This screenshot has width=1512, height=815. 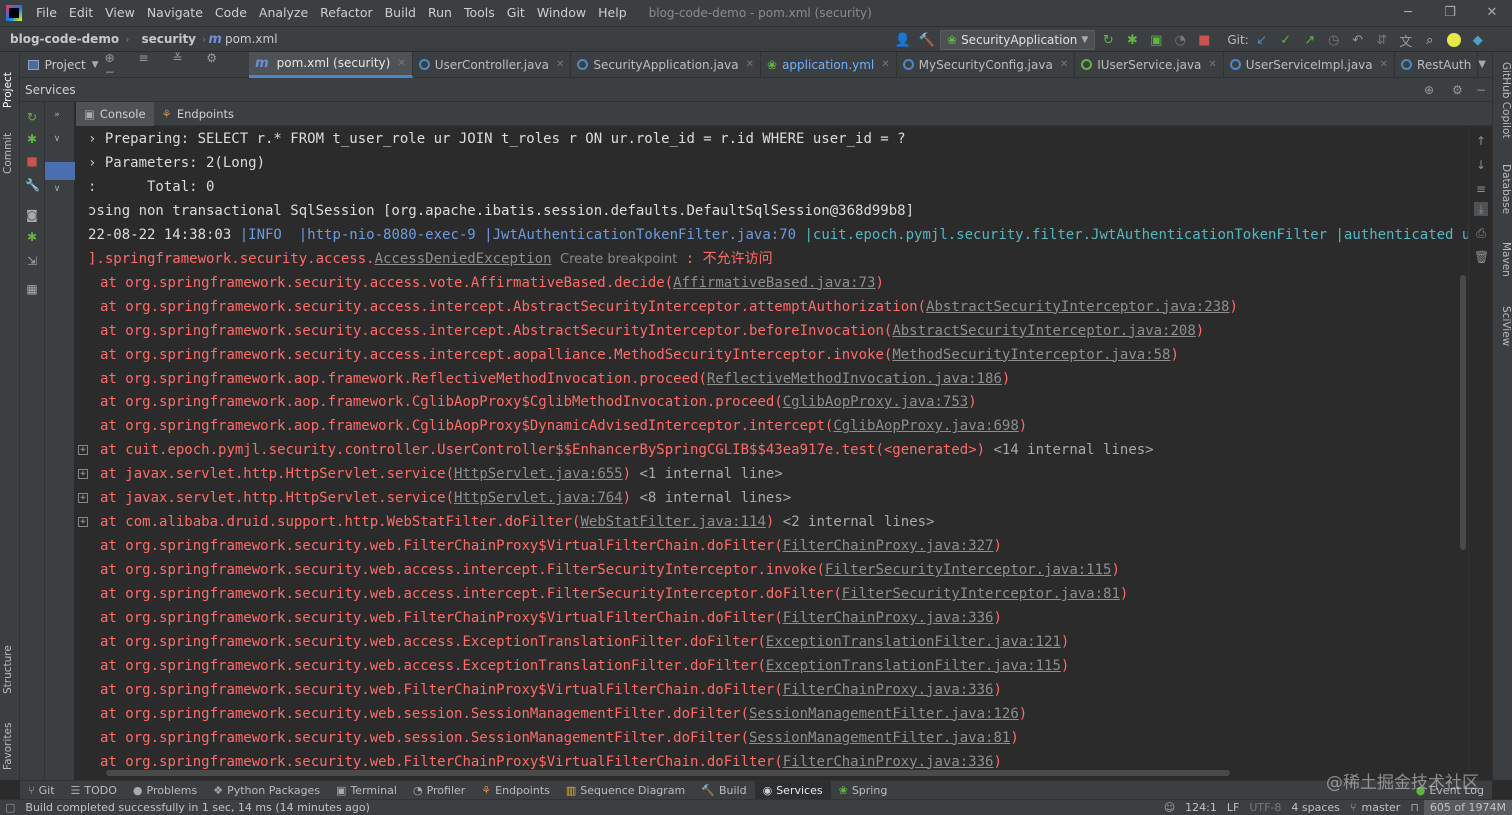 What do you see at coordinates (57, 139) in the screenshot?
I see `chevron-down-icon: ∨` at bounding box center [57, 139].